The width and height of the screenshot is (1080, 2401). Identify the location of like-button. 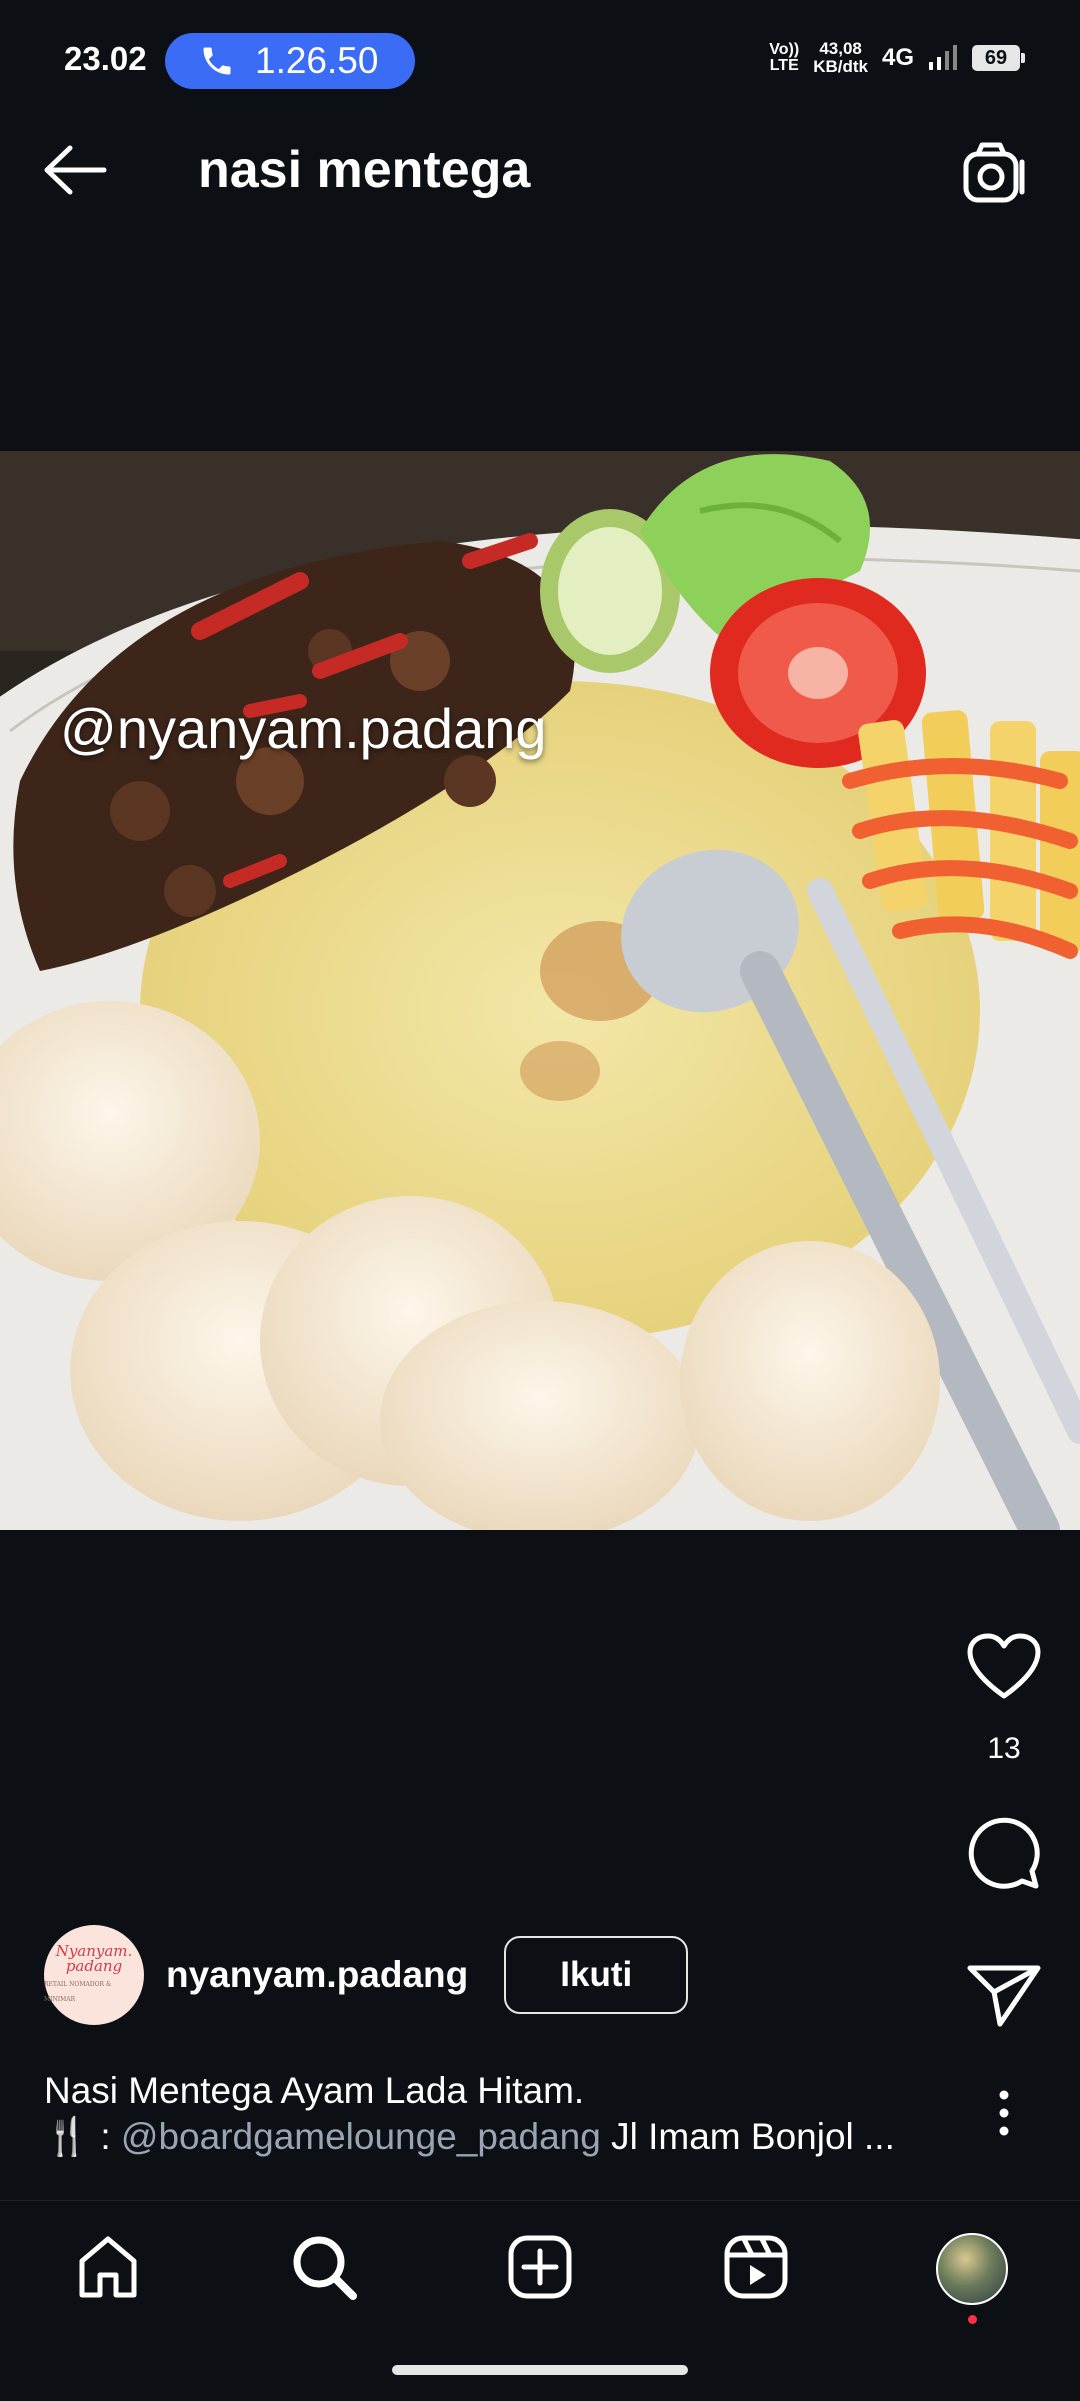
(1004, 1667).